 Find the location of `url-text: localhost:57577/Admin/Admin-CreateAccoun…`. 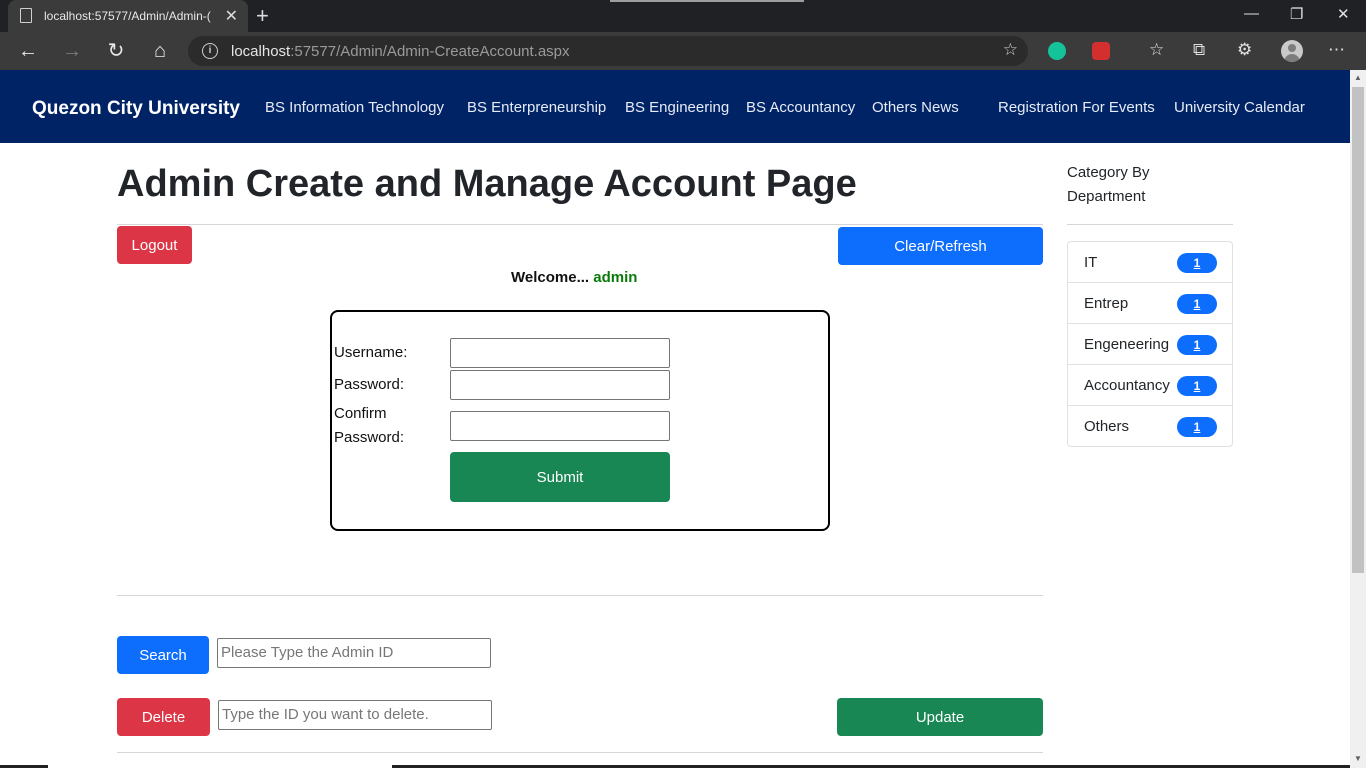

url-text: localhost:57577/Admin/Admin-CreateAccoun… is located at coordinates (400, 51).